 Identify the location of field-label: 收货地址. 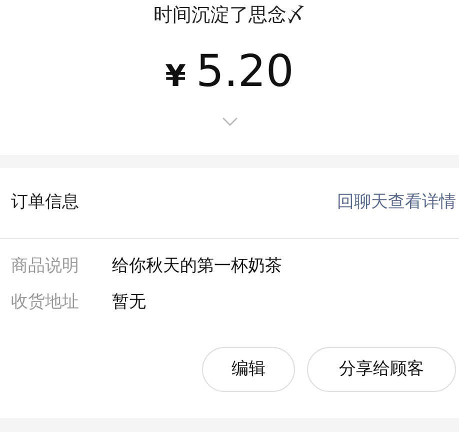
(45, 302).